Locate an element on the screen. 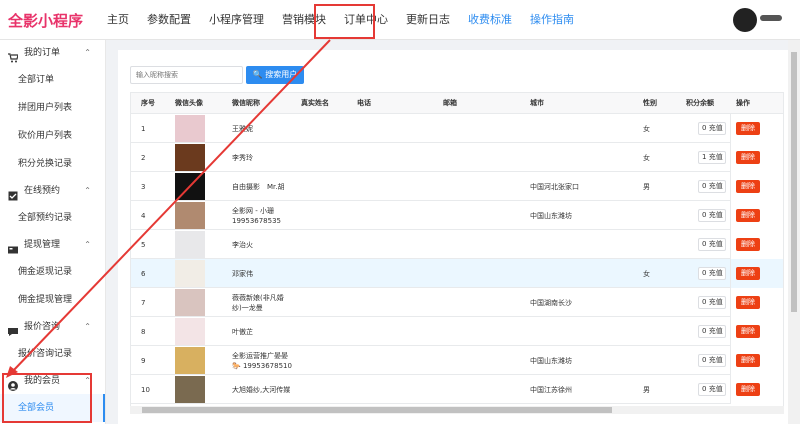 Image resolution: width=800 pixels, height=424 pixels. sidebar-item-0-1: 拼团用户列表 is located at coordinates (52, 108).